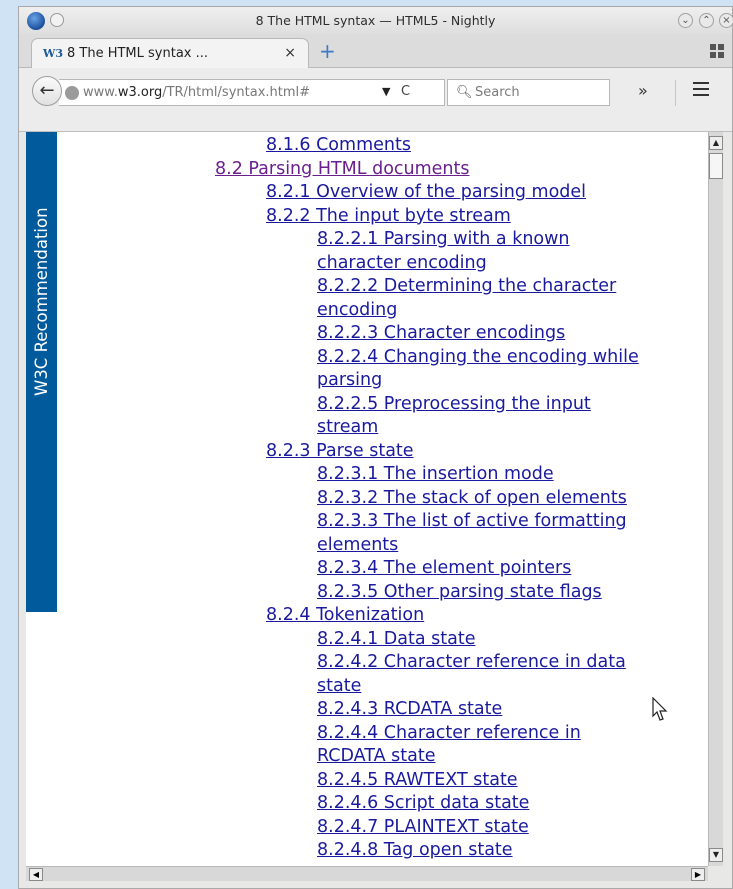 This screenshot has height=889, width=733. What do you see at coordinates (396, 639) in the screenshot?
I see `toc-link: 8.2.4.1 Data state` at bounding box center [396, 639].